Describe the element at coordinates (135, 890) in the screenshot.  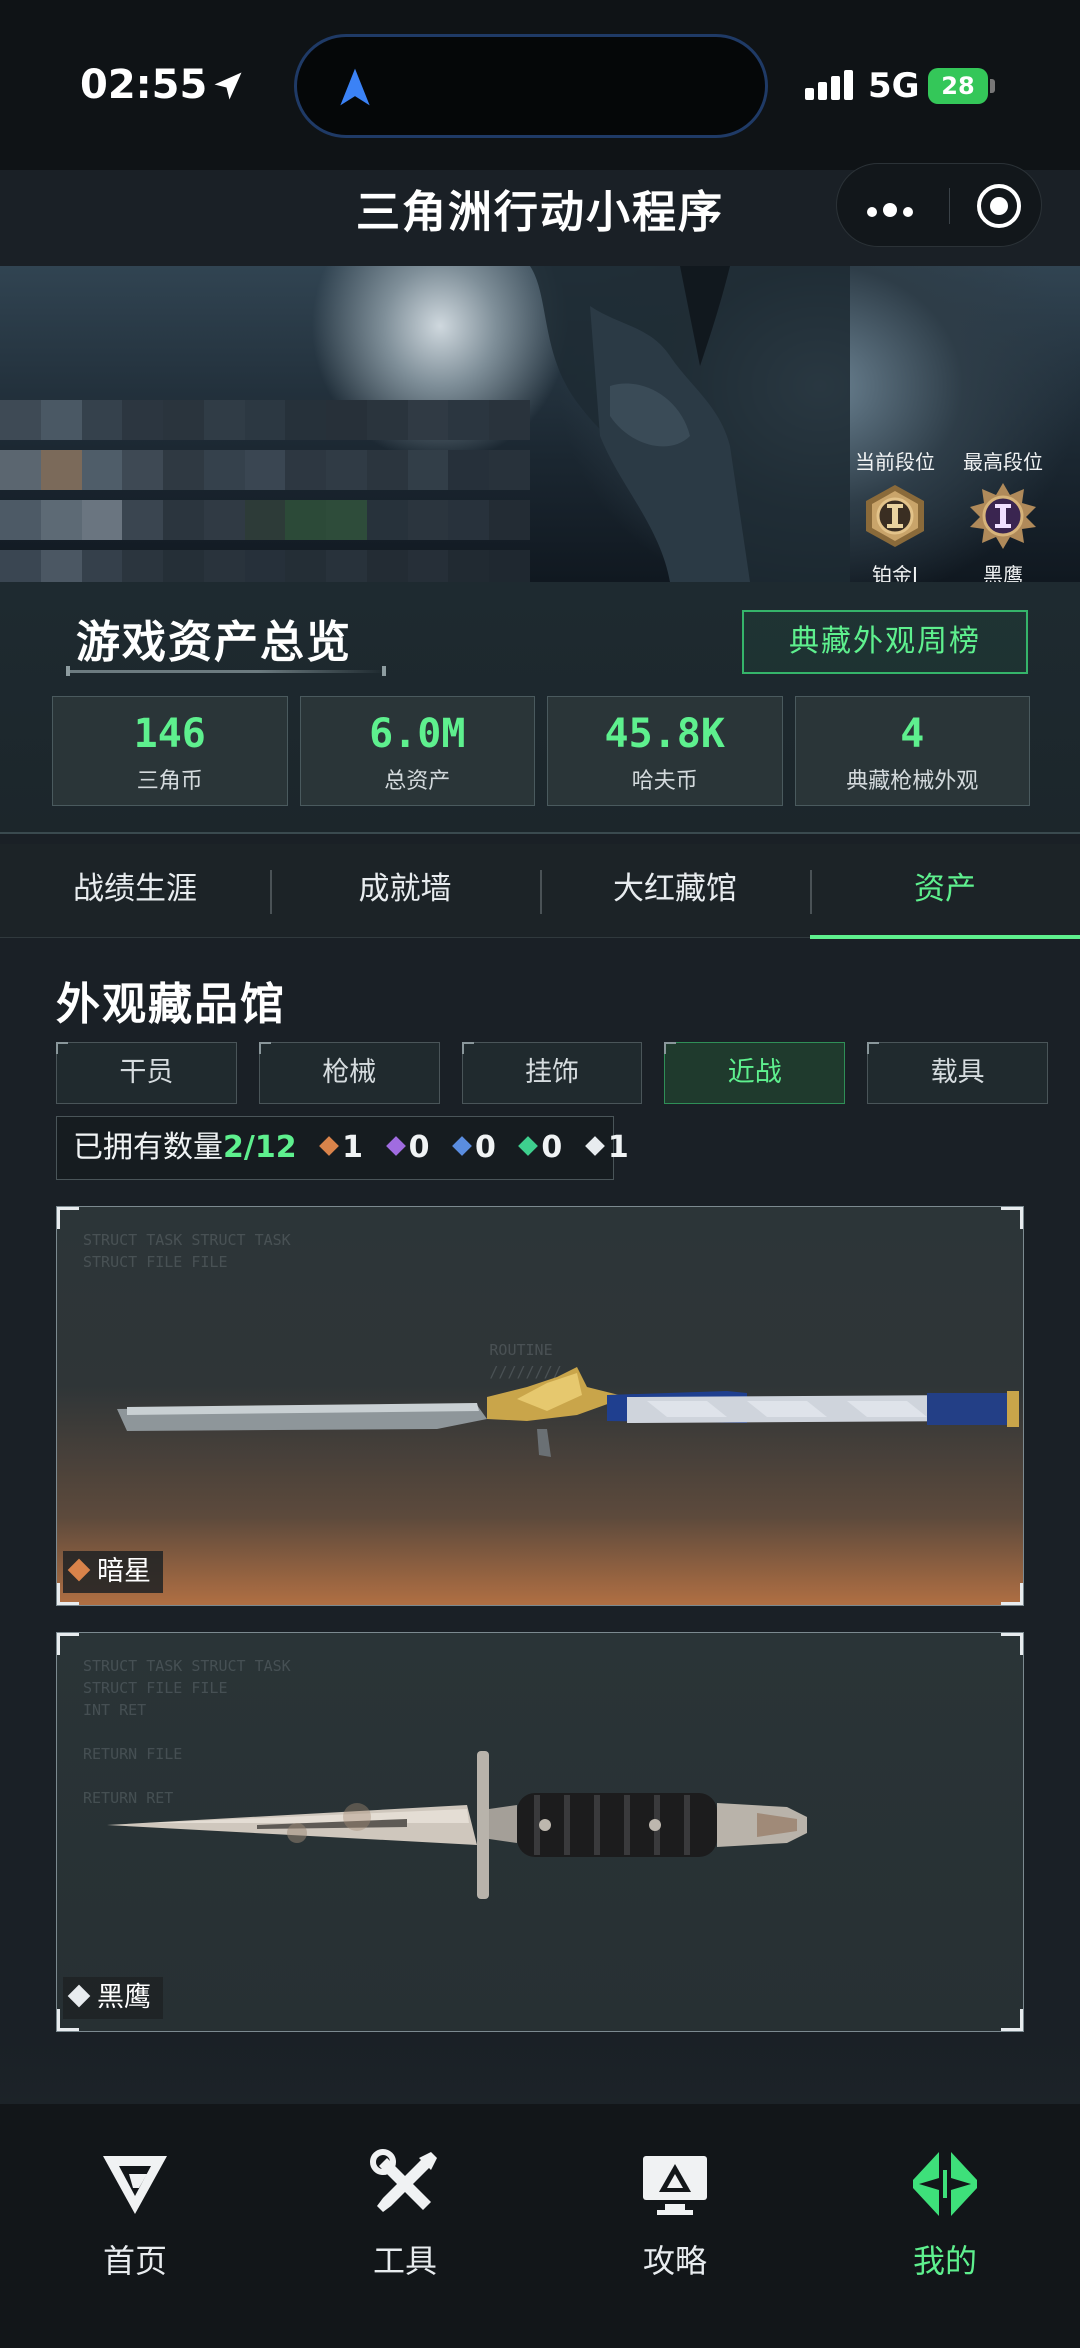
I see `tab-career: 战绩生涯` at that location.